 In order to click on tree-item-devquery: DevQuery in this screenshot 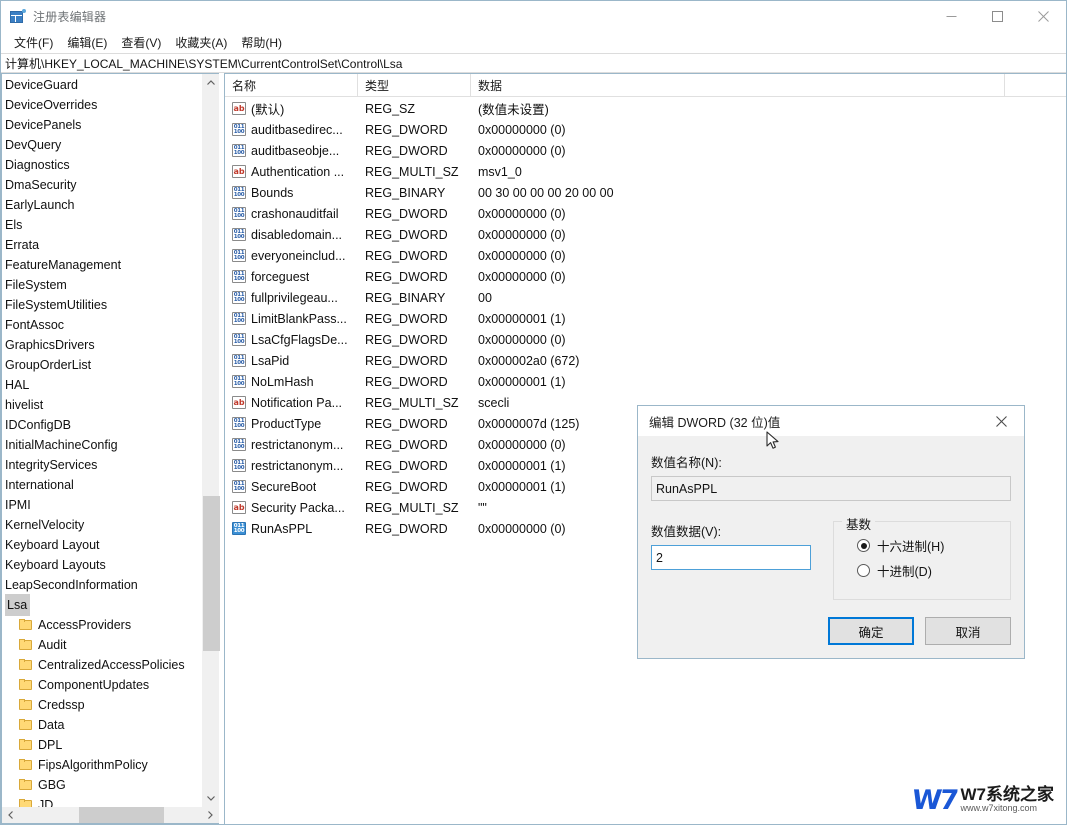, I will do `click(102, 145)`.